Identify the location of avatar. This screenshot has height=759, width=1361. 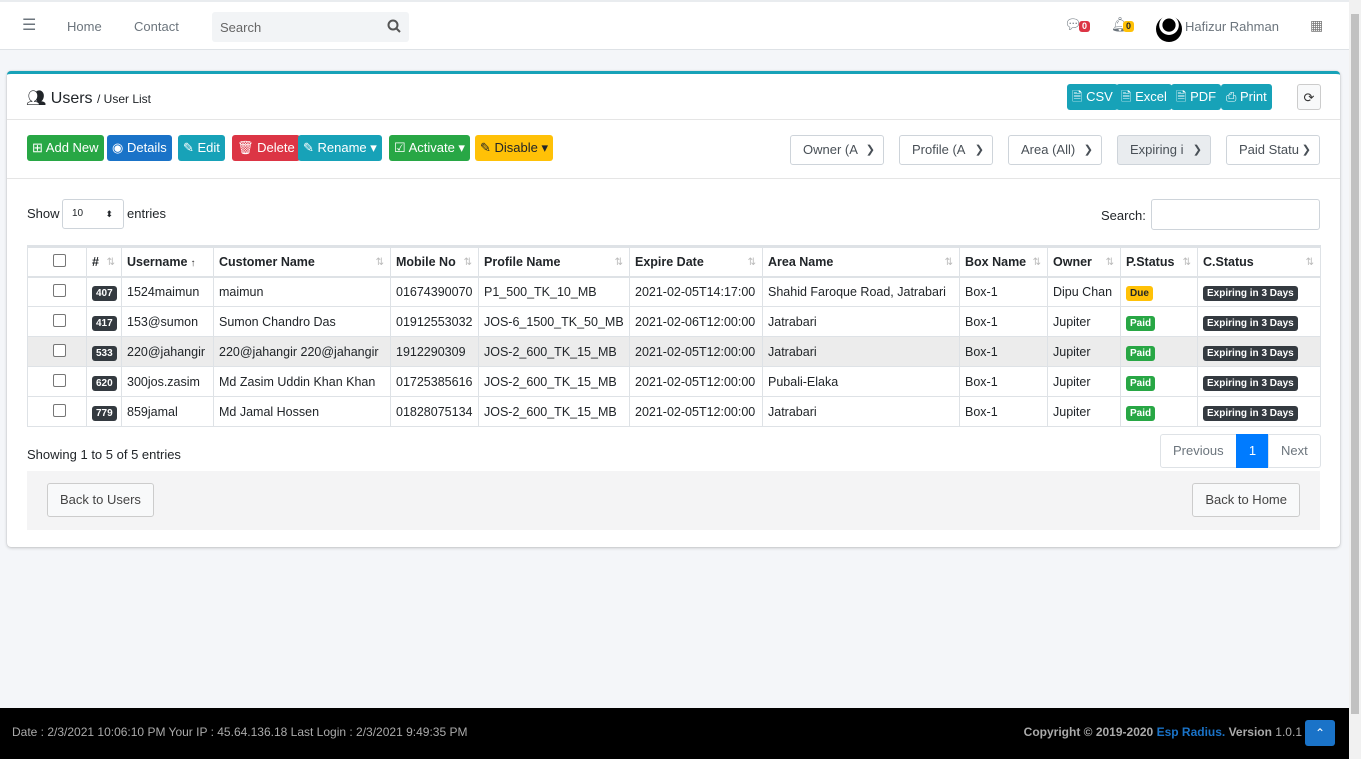
(1169, 29).